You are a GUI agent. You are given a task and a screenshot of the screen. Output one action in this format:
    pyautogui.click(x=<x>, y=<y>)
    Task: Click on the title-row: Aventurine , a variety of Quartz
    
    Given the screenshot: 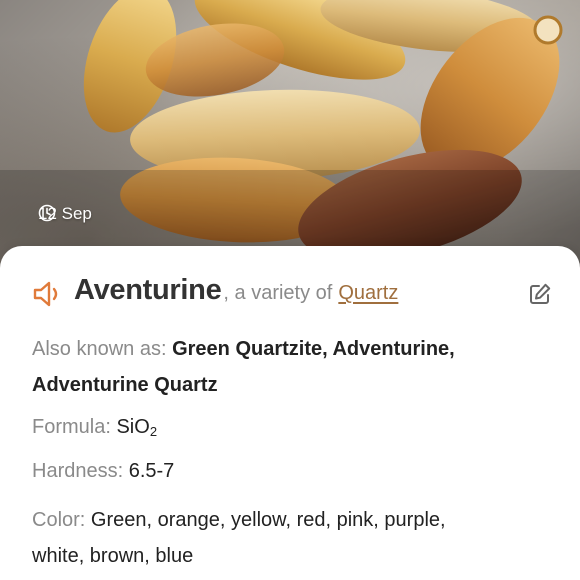 What is the action you would take?
    pyautogui.click(x=292, y=294)
    